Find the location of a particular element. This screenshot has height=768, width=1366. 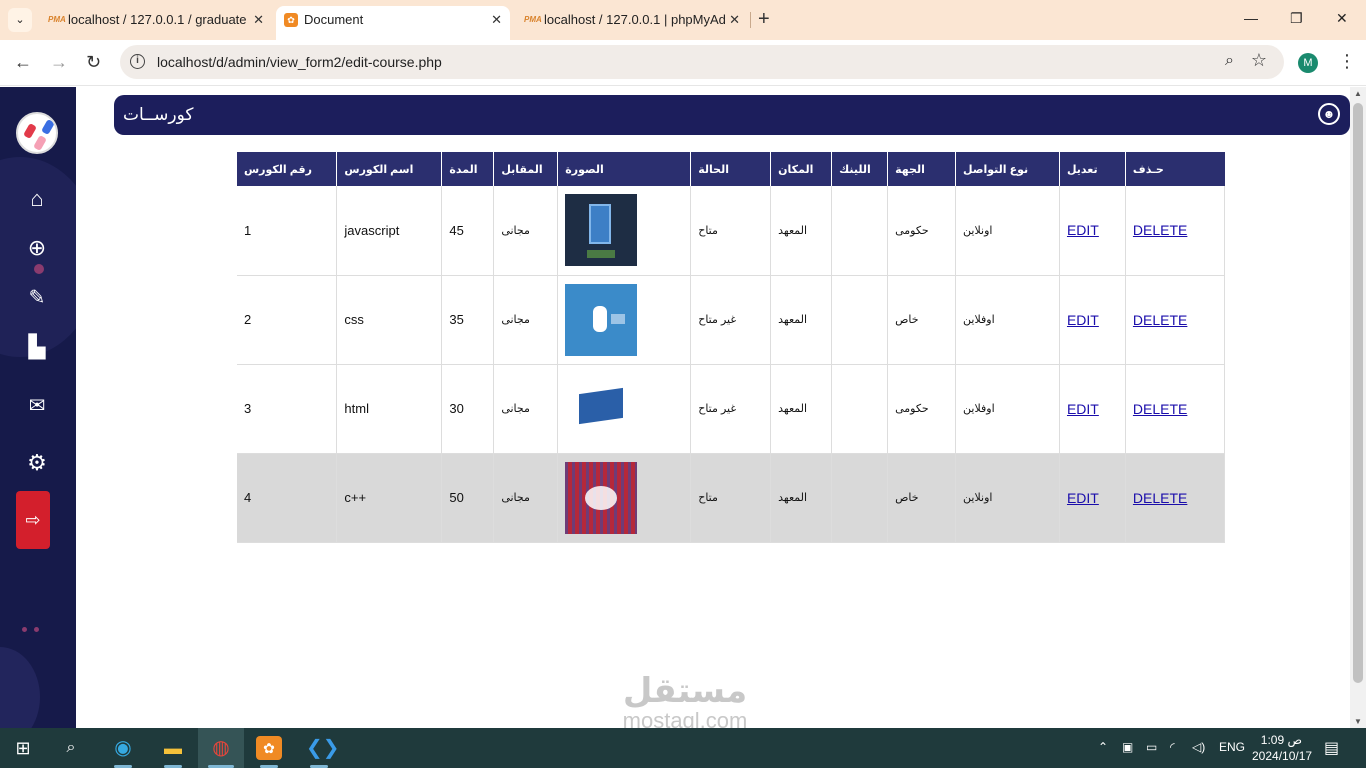

window-close-icon: ✕ is located at coordinates (1342, 18).